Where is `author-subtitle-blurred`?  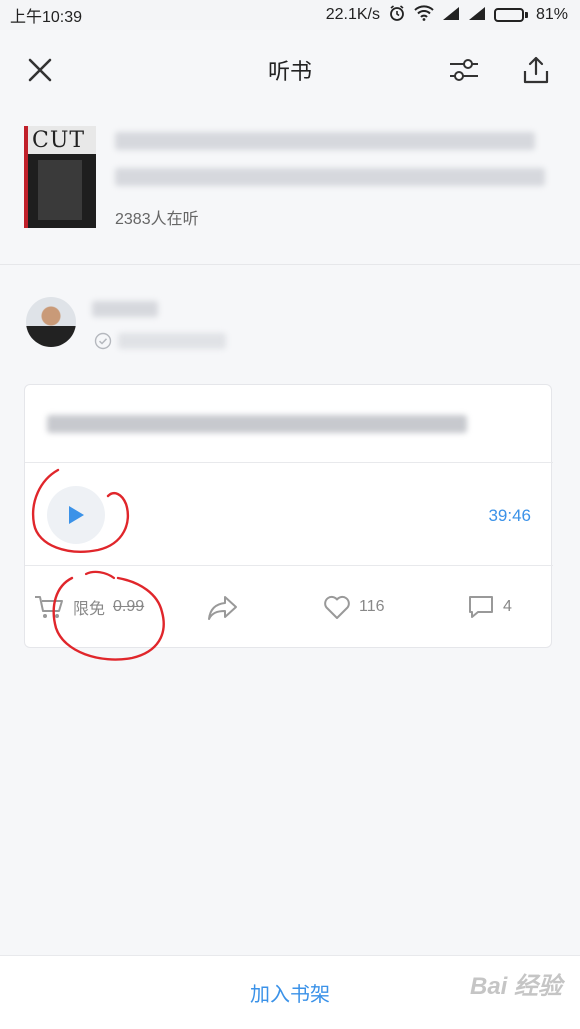 author-subtitle-blurred is located at coordinates (172, 341).